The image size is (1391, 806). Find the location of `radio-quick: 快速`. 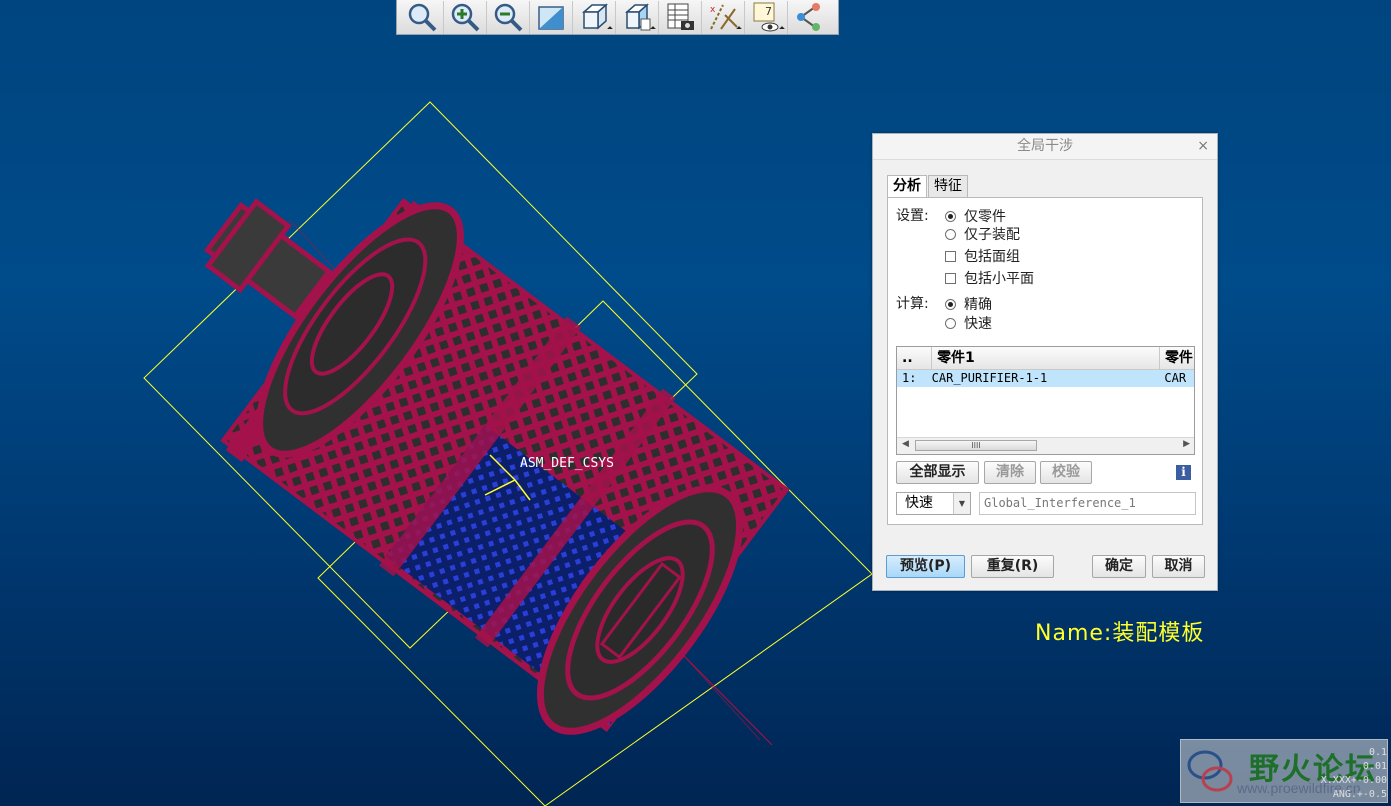

radio-quick: 快速 is located at coordinates (968, 323).